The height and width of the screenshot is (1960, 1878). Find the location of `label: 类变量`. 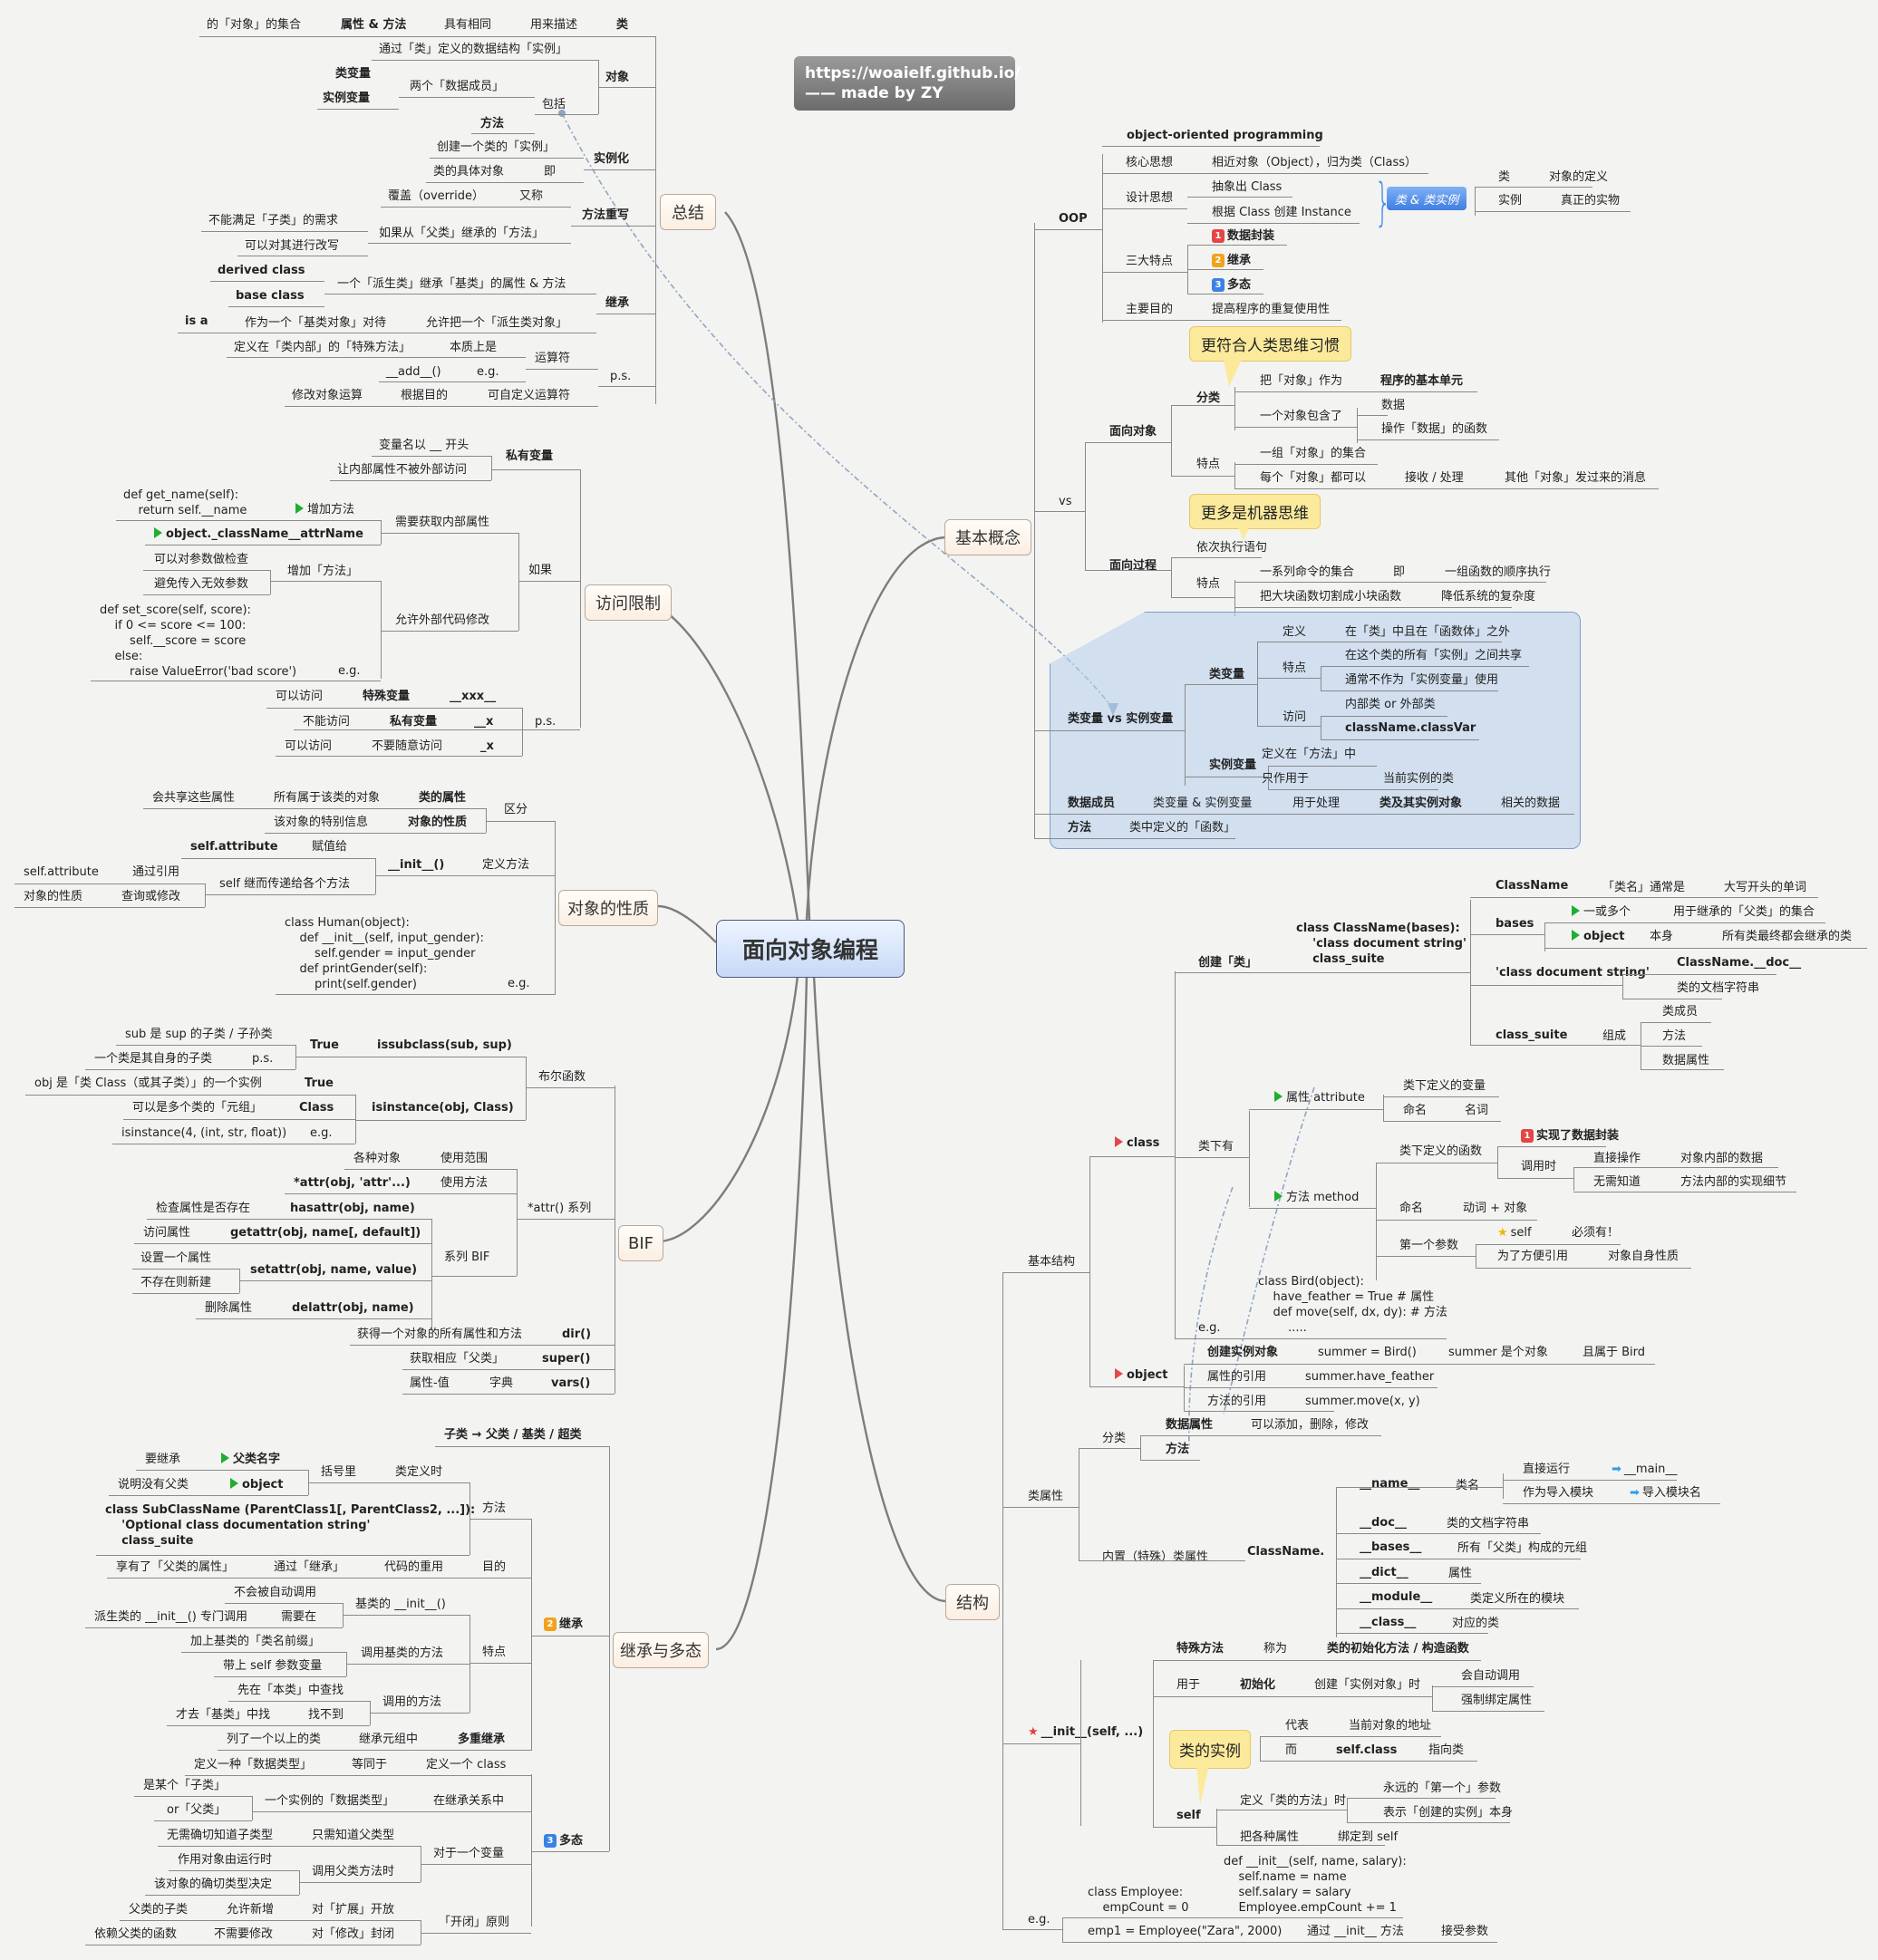

label: 类变量 is located at coordinates (354, 74).